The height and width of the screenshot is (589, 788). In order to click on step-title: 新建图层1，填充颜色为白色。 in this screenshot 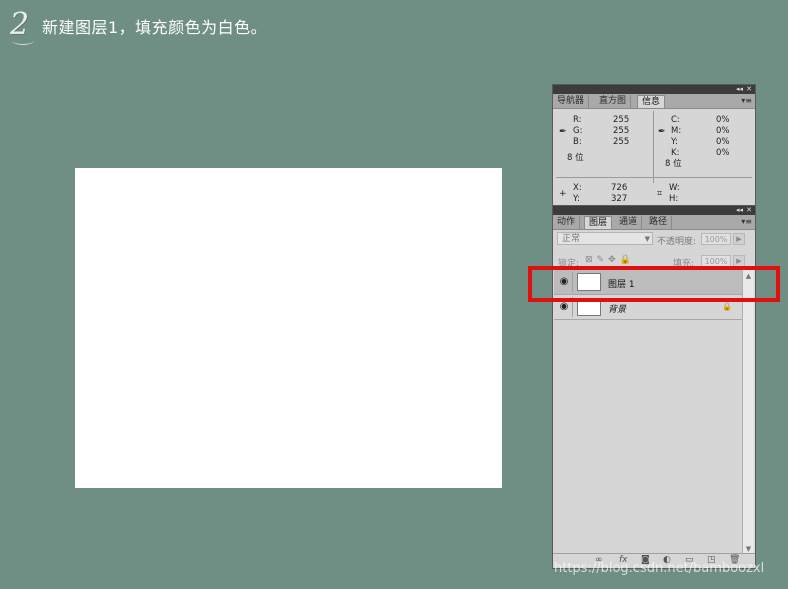, I will do `click(155, 27)`.